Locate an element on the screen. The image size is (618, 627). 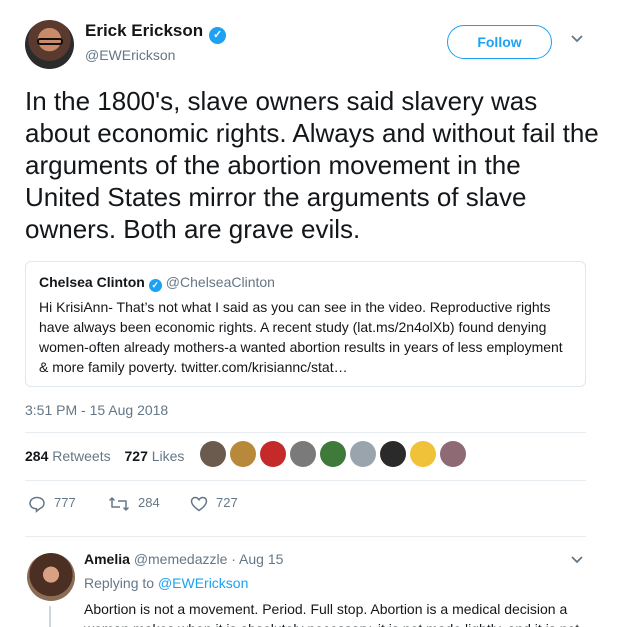
retweet-button: 284 is located at coordinates (134, 503).